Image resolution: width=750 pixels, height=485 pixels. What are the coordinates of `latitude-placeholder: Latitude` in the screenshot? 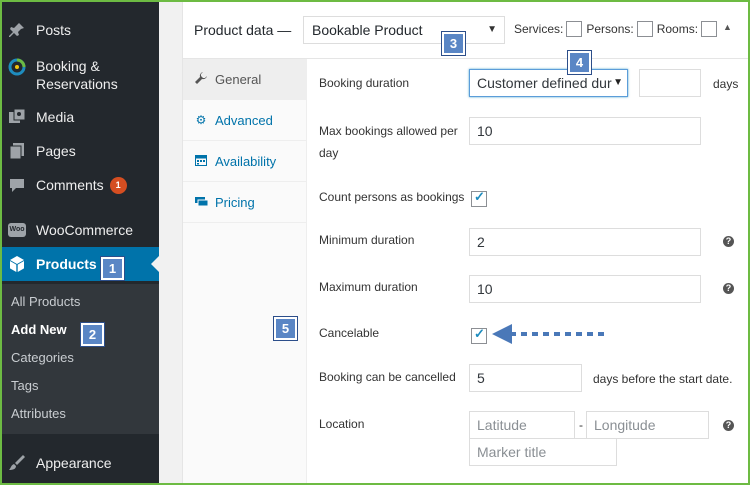 It's located at (502, 425).